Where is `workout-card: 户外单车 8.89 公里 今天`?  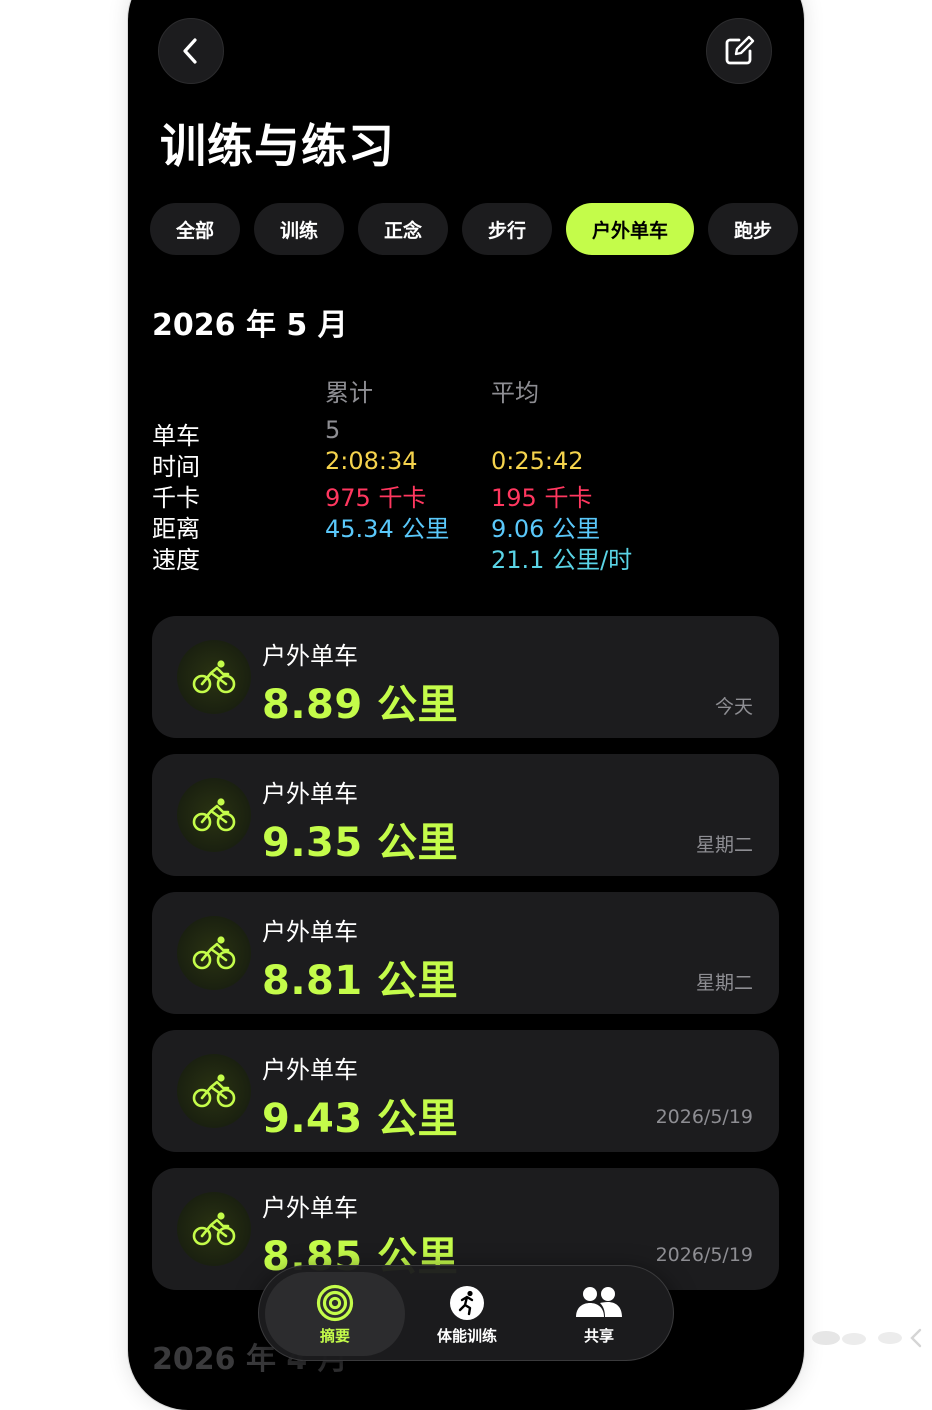 workout-card: 户外单车 8.89 公里 今天 is located at coordinates (465, 677).